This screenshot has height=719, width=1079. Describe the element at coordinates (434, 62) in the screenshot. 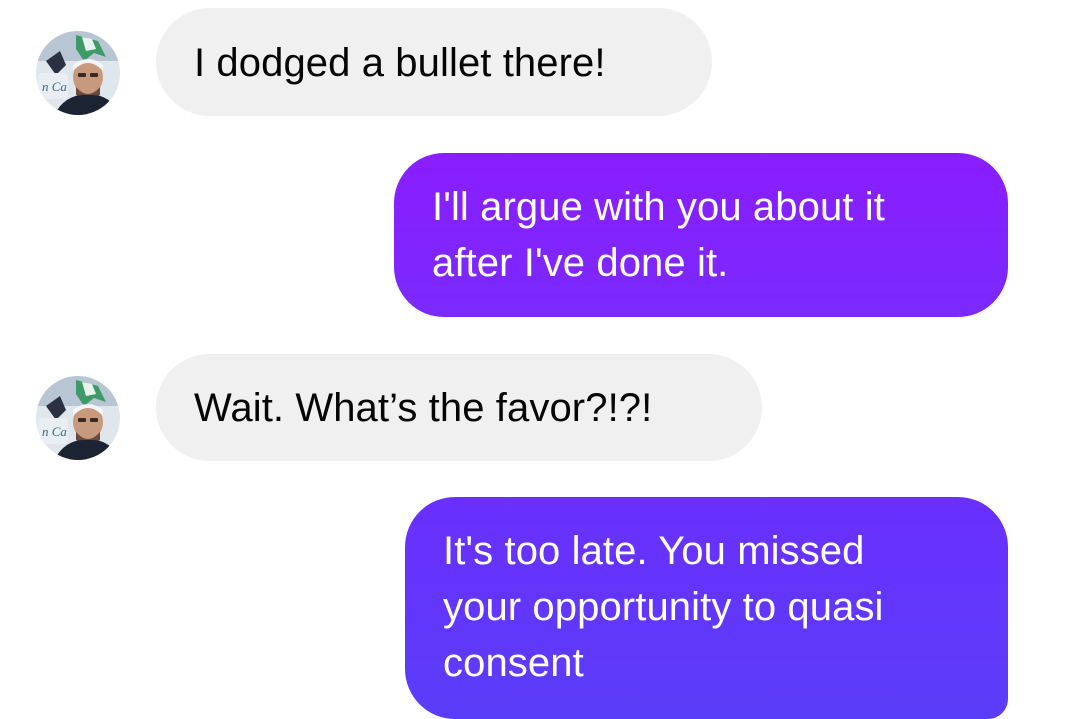

I see `incoming-message-bubble: I dodged a bullet there!` at that location.